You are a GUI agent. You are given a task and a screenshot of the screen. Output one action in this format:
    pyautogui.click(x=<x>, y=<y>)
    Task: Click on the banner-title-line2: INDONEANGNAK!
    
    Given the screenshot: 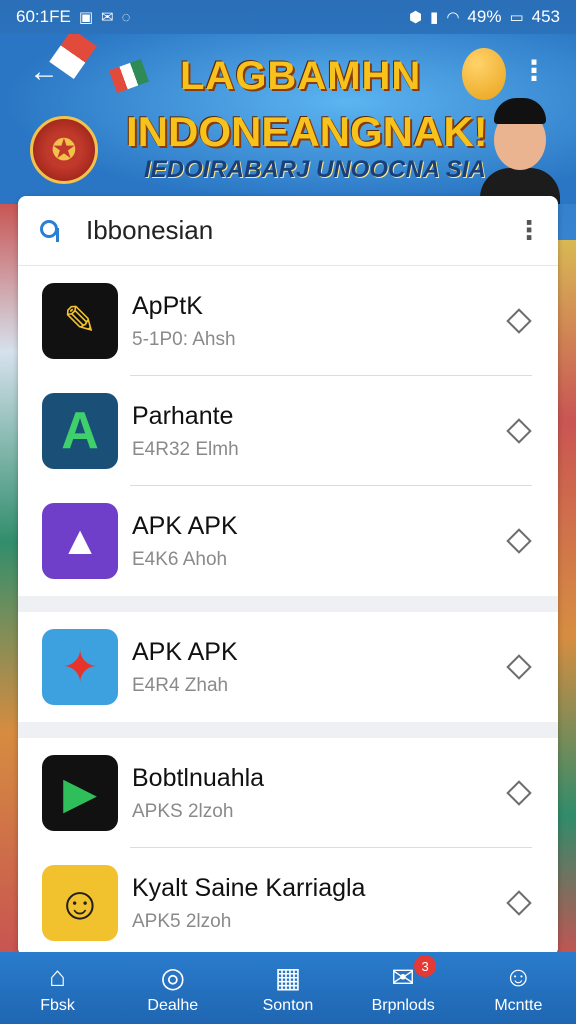 What is the action you would take?
    pyautogui.click(x=307, y=131)
    